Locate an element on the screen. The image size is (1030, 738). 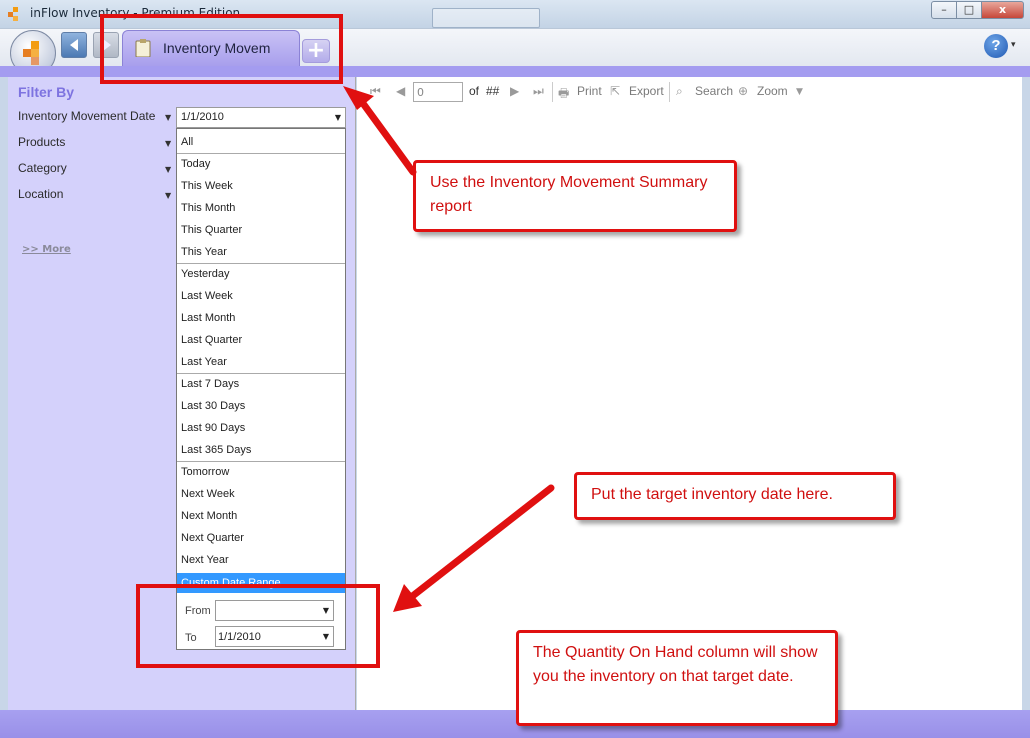
page-number-input: 0 is located at coordinates (438, 92).